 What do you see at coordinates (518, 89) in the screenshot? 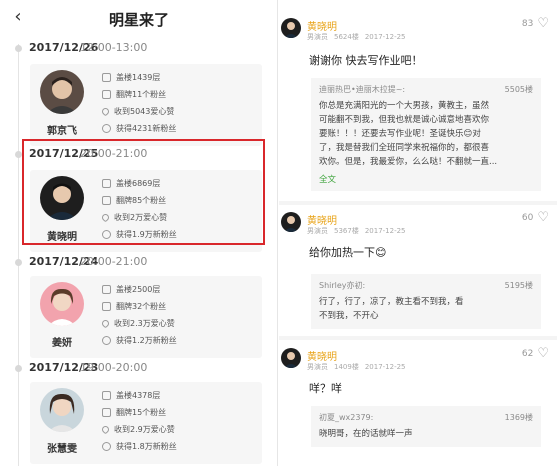
I see `quote-floor: 5505楼` at bounding box center [518, 89].